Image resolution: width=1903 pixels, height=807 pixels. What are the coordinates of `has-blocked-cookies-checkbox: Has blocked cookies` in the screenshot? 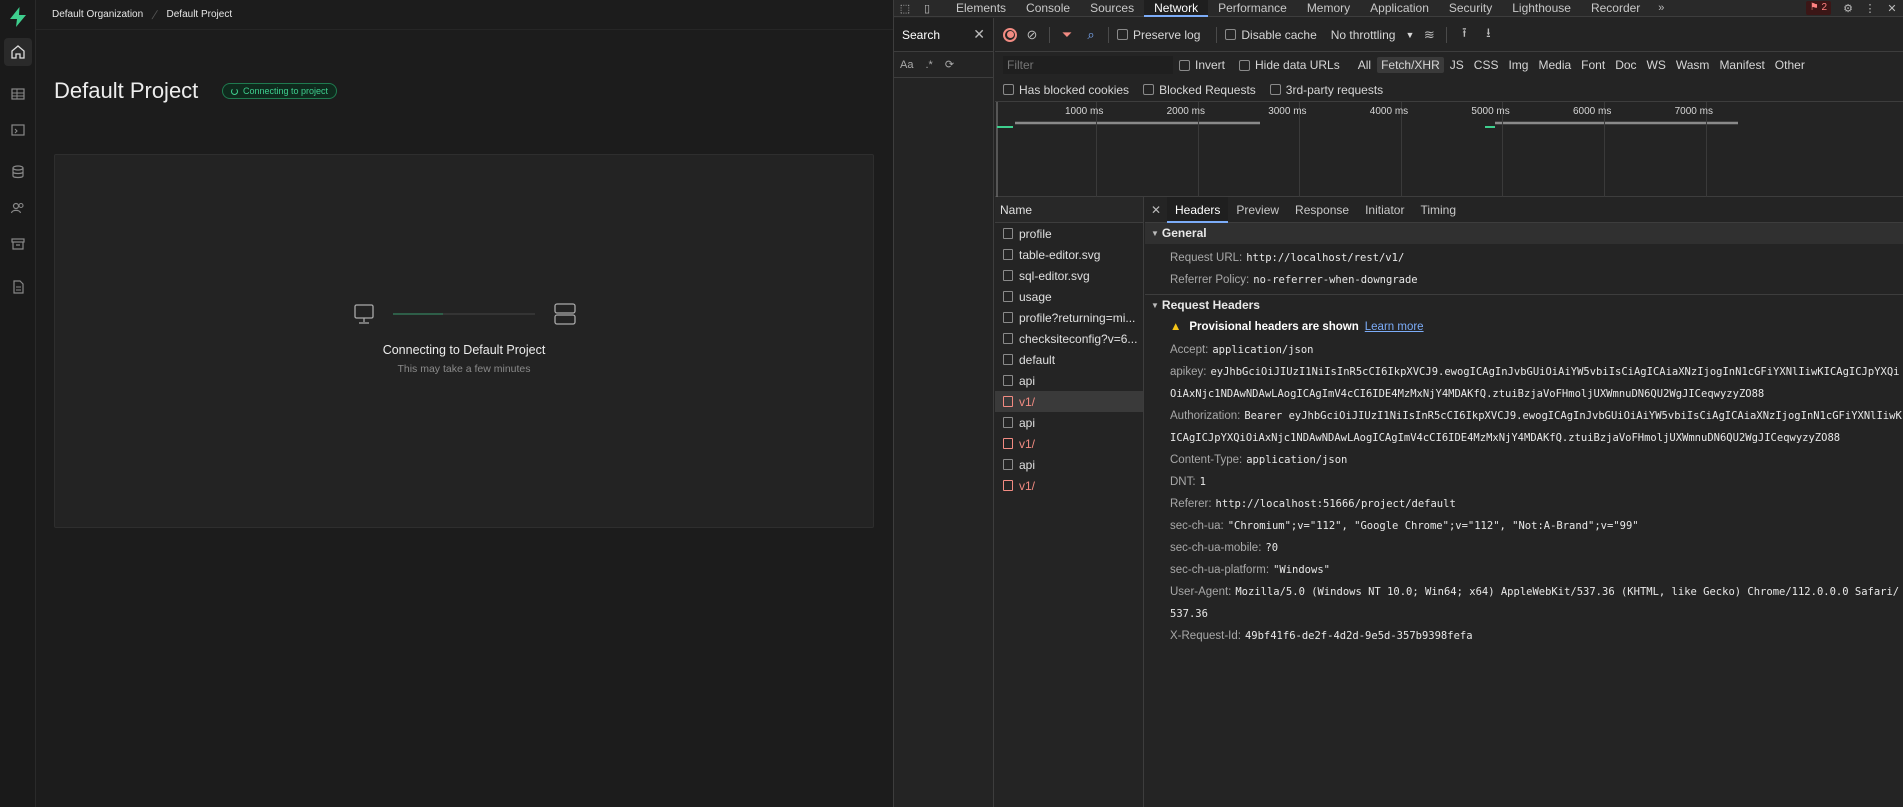 It's located at (1066, 90).